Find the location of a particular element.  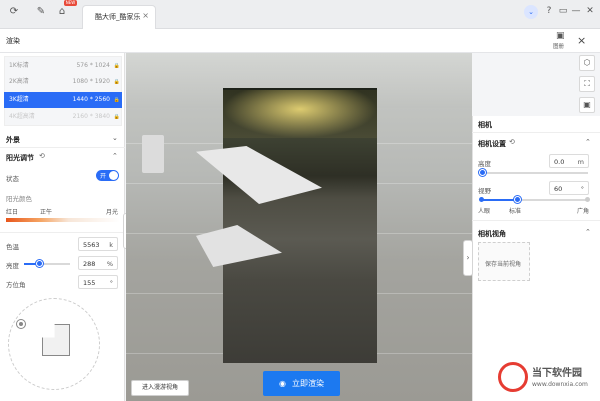

fov-slider is located at coordinates (534, 199).